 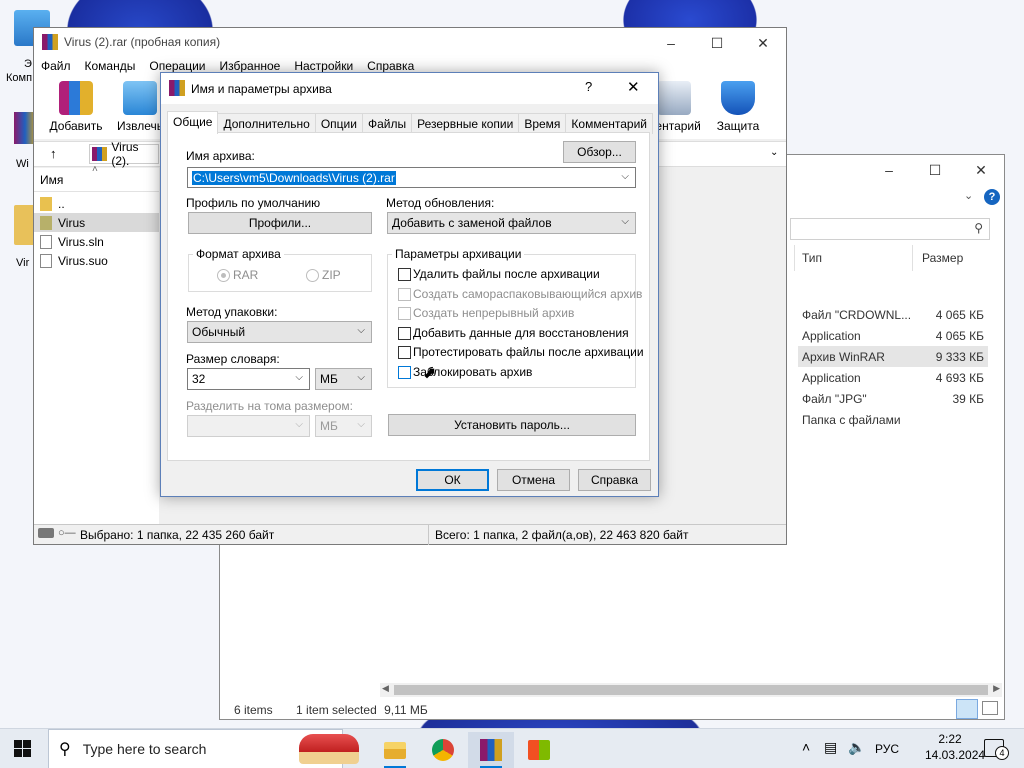 I want to click on scroll-left-icon: ◀, so click(x=385, y=688).